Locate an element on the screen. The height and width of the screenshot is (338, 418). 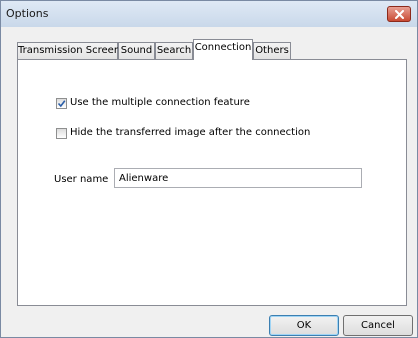
tab-search: Search is located at coordinates (174, 50).